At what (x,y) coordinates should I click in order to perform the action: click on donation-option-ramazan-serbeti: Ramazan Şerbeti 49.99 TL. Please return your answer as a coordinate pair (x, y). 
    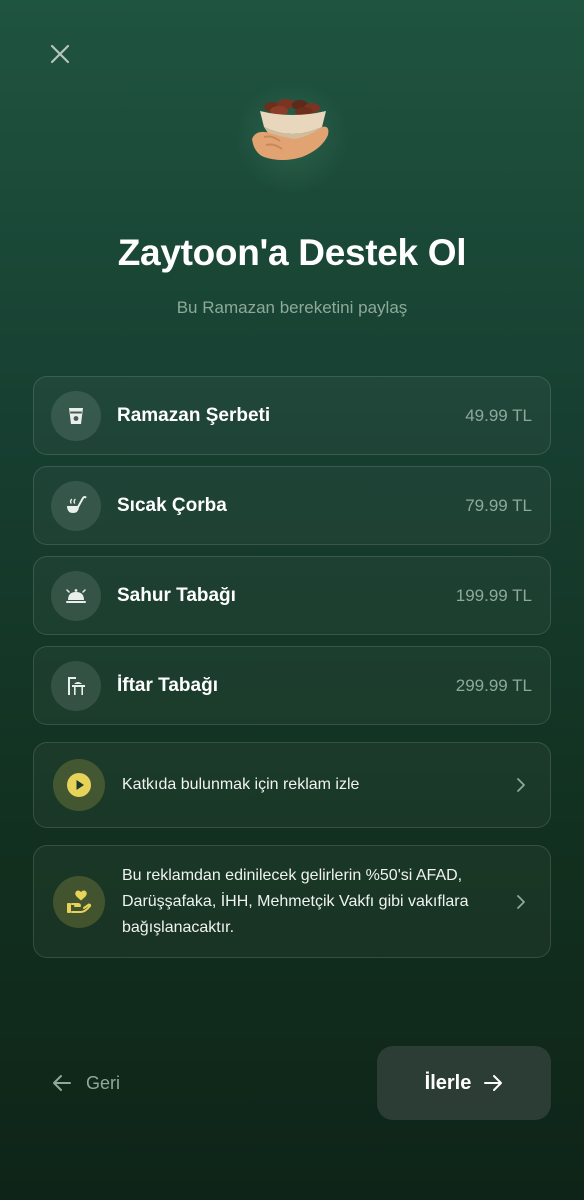
    Looking at the image, I should click on (292, 415).